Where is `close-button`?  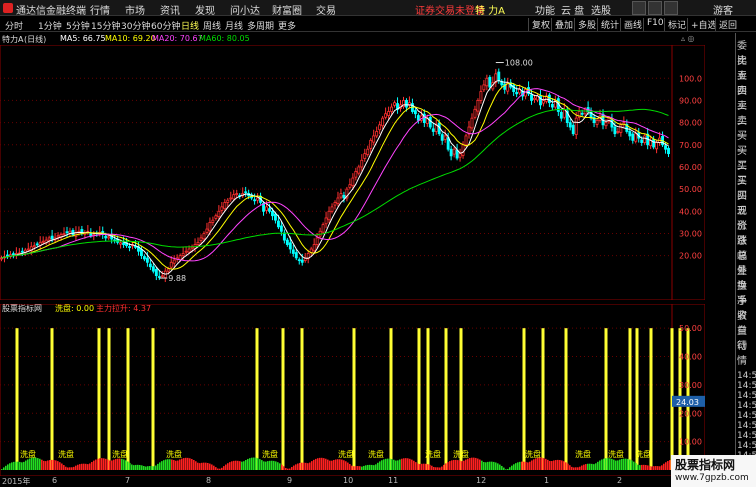 close-button is located at coordinates (671, 8).